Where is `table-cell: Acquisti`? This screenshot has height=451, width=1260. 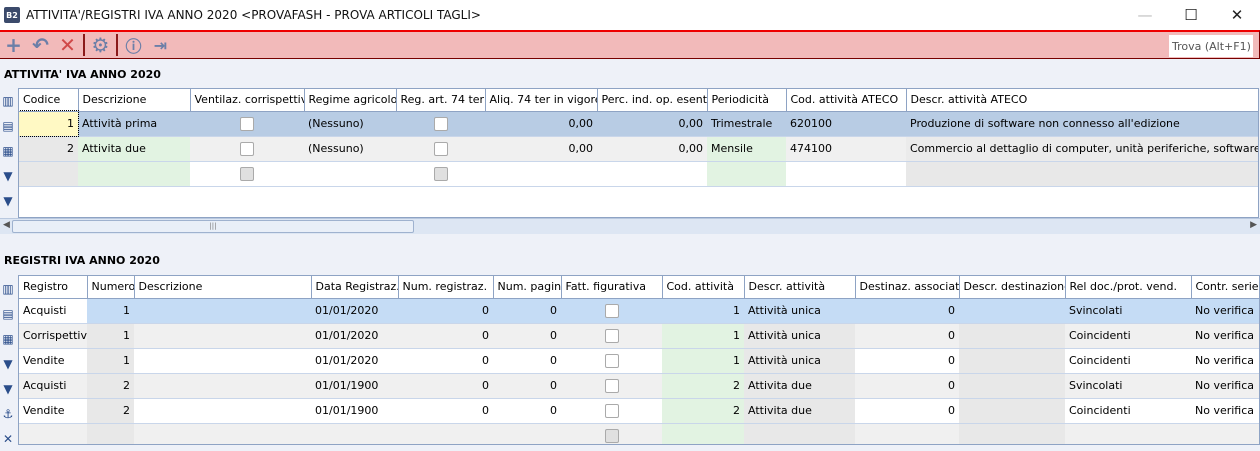 table-cell: Acquisti is located at coordinates (53, 386).